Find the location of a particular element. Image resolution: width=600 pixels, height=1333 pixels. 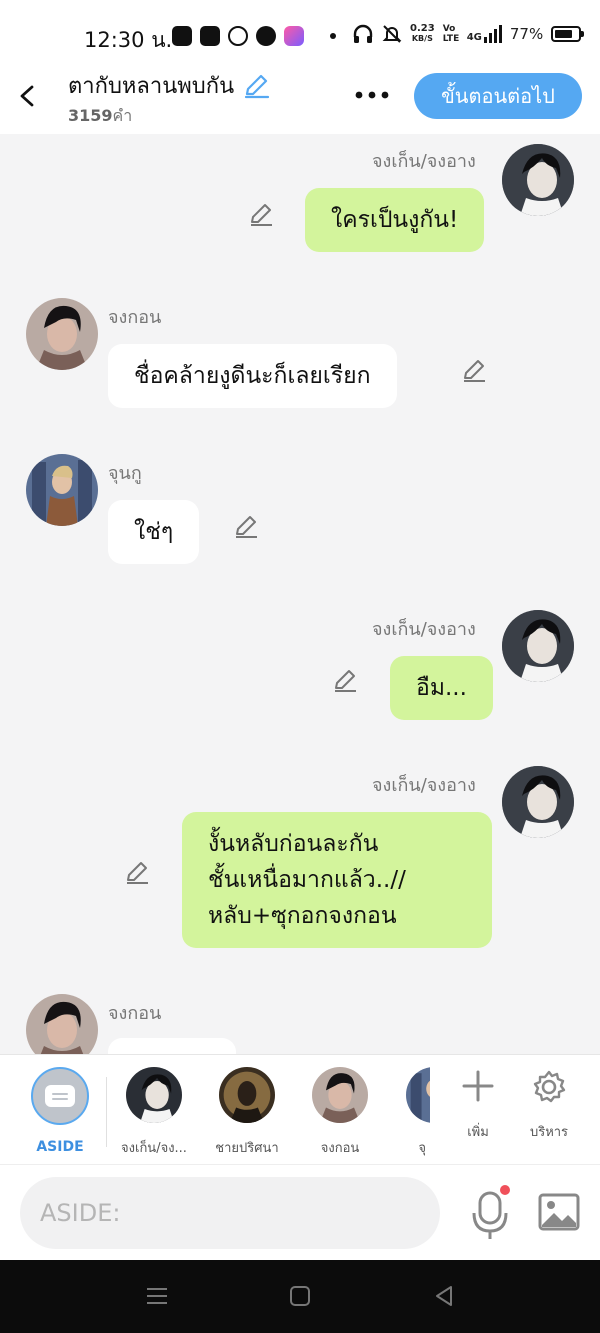

character-jonggon: จงกอน is located at coordinates (340, 1112).